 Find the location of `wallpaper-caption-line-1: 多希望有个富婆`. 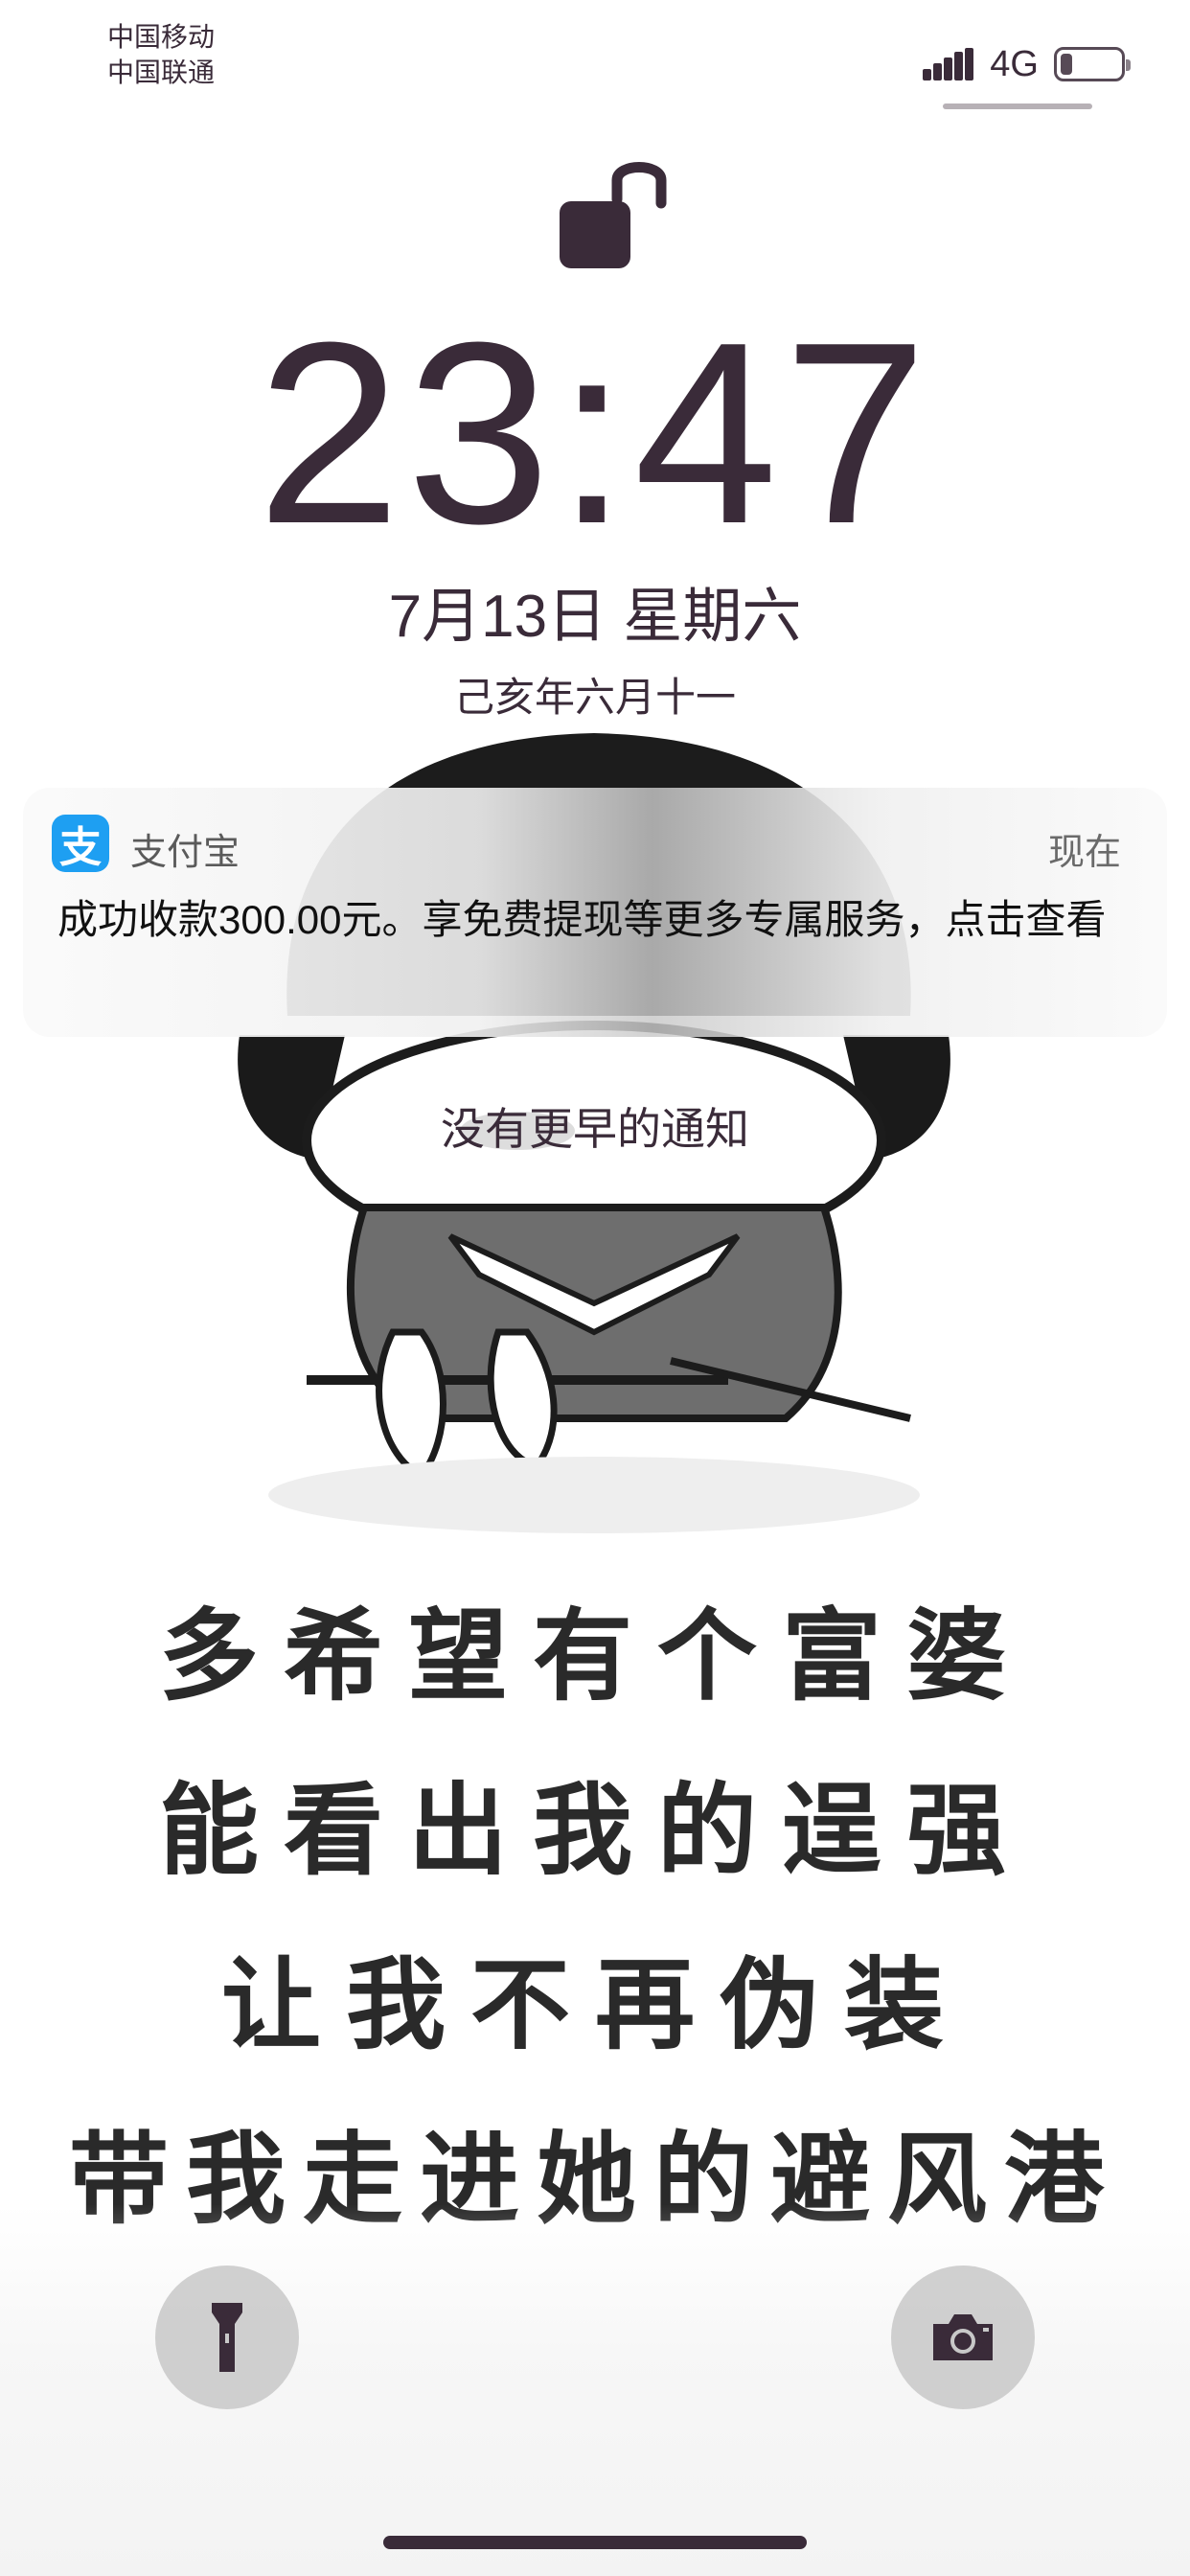

wallpaper-caption-line-1: 多希望有个富婆 is located at coordinates (594, 1655).